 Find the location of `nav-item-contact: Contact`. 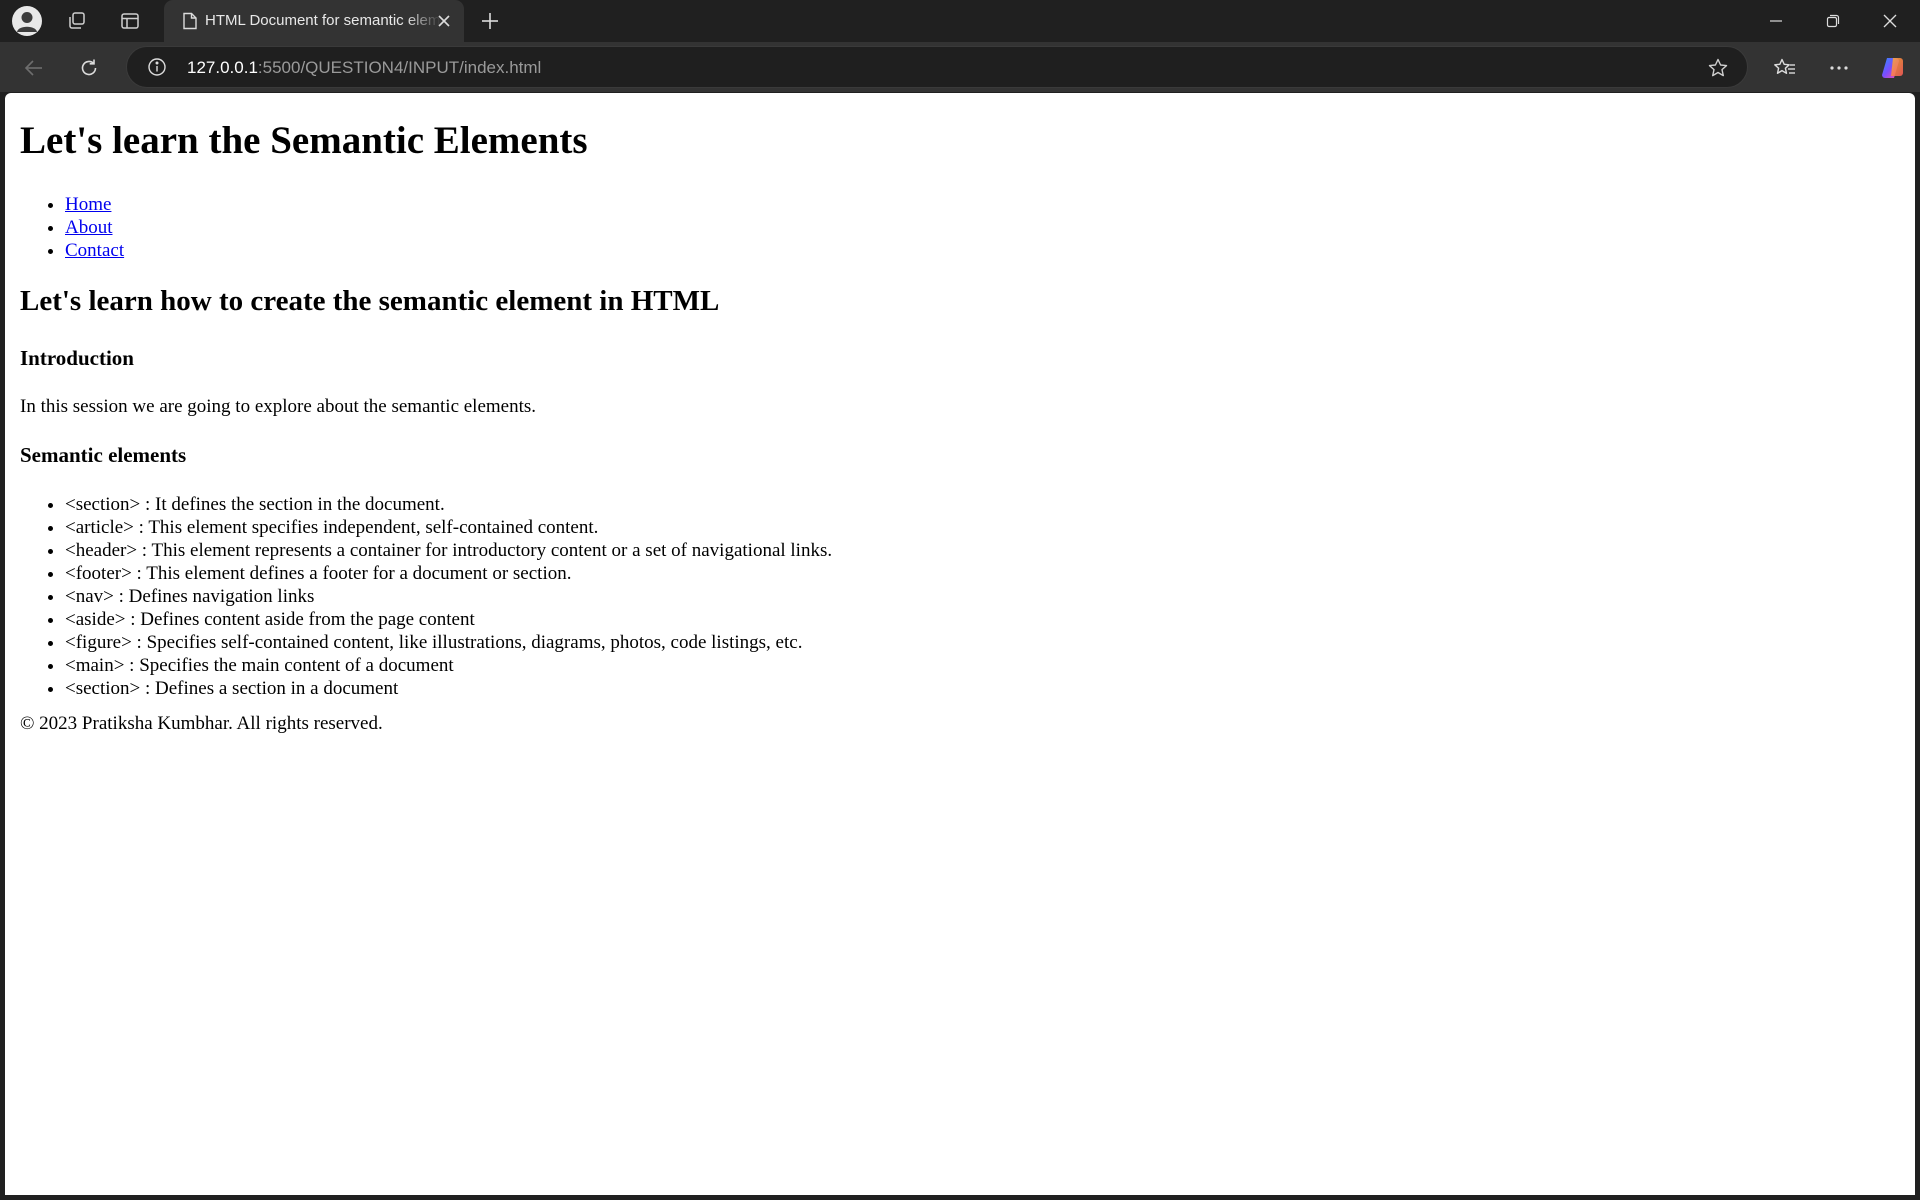

nav-item-contact: Contact is located at coordinates (94, 250).